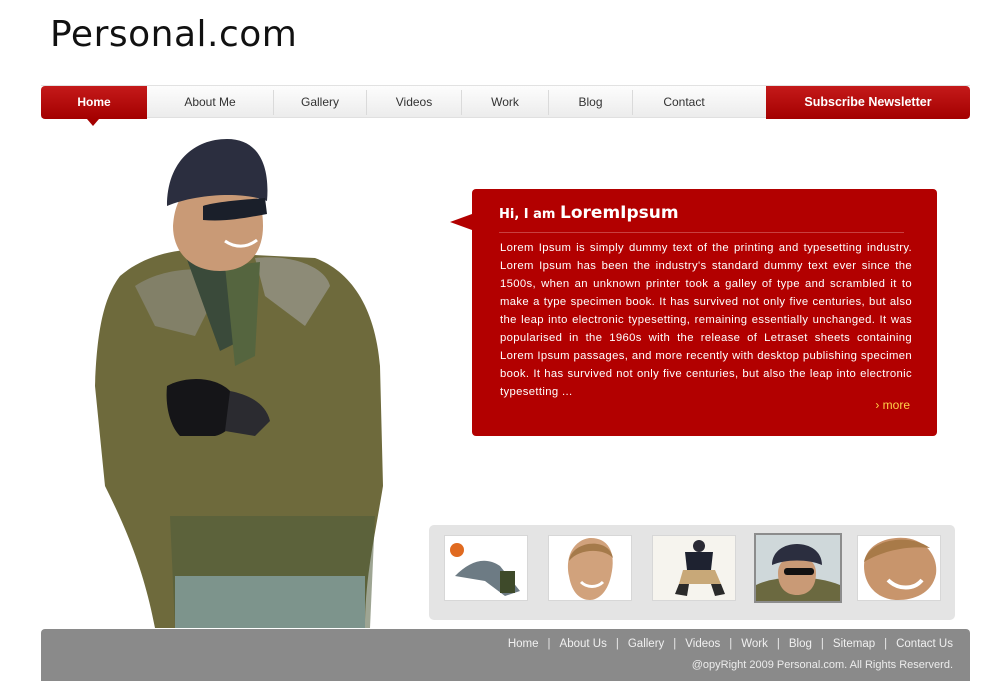 This screenshot has width=1000, height=681. I want to click on jumping-man-thumbnail-image, so click(694, 568).